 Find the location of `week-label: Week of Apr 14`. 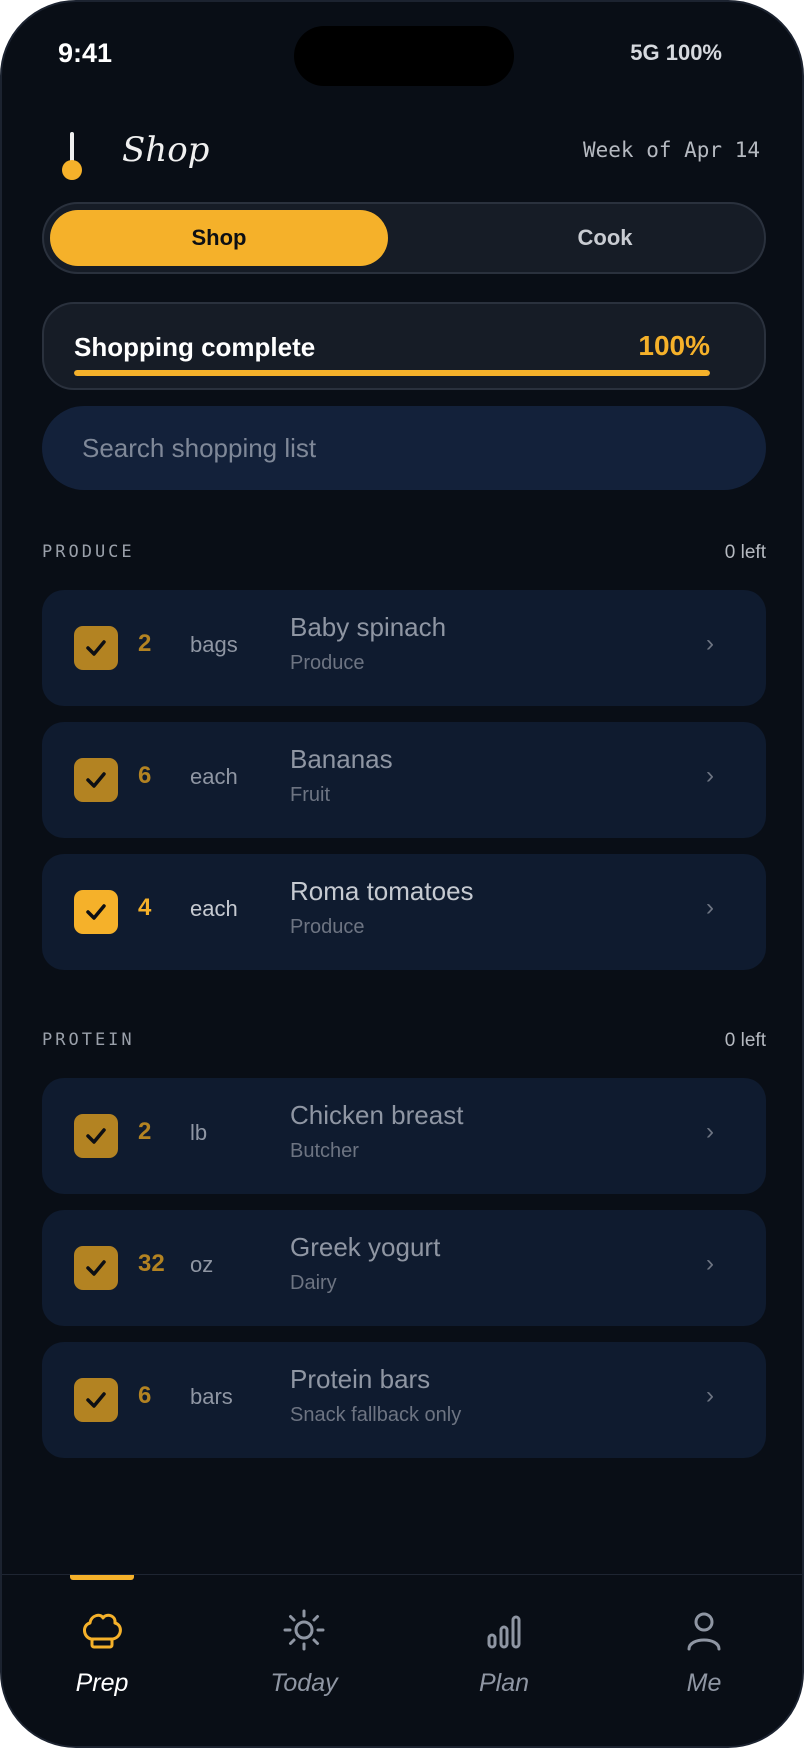

week-label: Week of Apr 14 is located at coordinates (671, 150).